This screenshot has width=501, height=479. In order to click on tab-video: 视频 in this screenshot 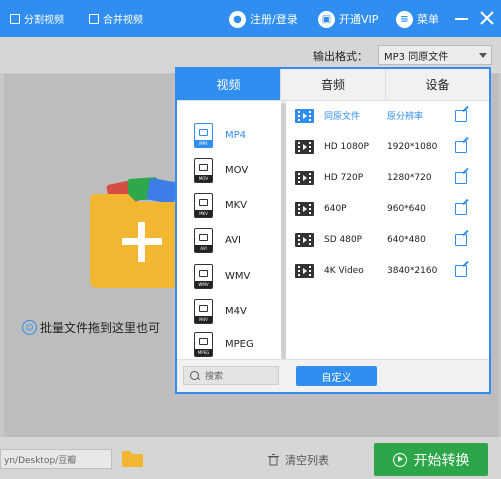, I will do `click(228, 85)`.